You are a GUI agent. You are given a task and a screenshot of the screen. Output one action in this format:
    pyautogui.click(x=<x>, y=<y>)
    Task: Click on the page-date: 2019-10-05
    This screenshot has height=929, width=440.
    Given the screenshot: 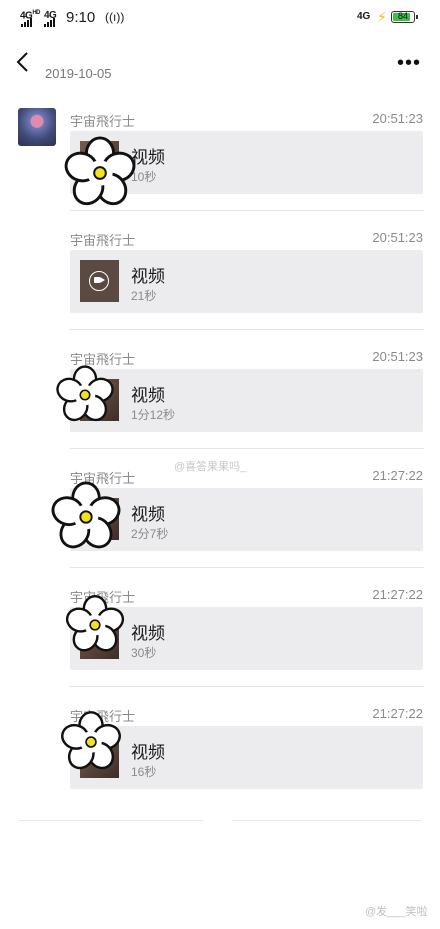 What is the action you would take?
    pyautogui.click(x=78, y=73)
    